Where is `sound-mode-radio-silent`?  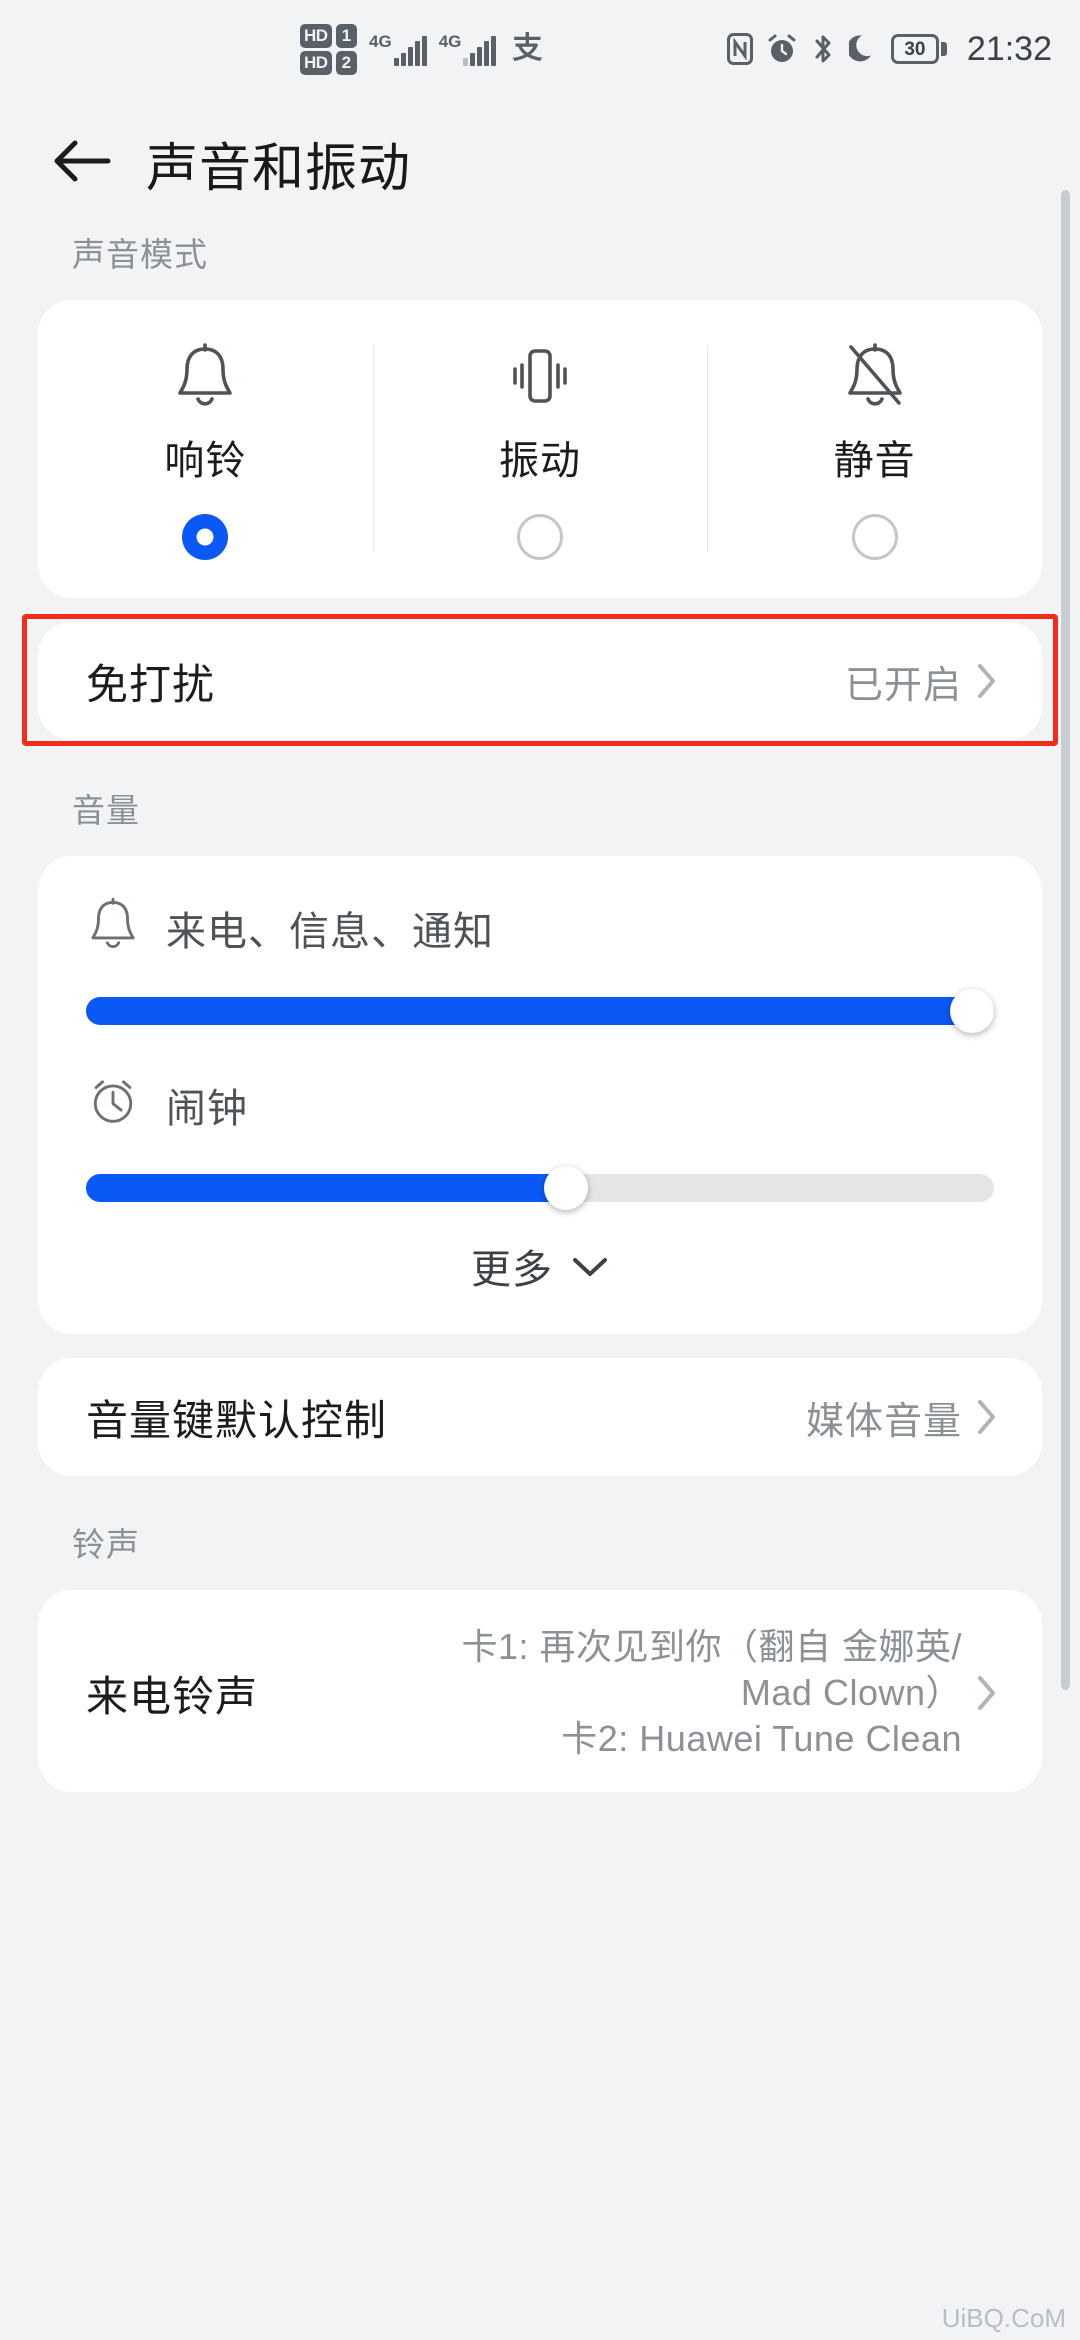
sound-mode-radio-silent is located at coordinates (874, 537).